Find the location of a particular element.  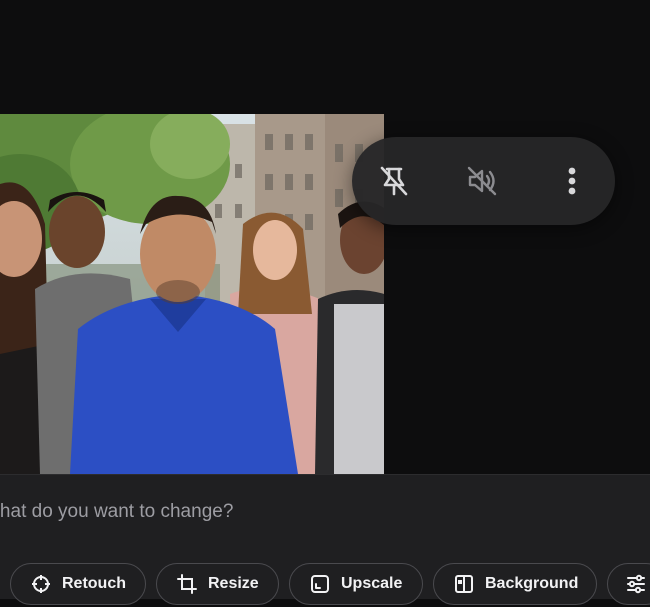

chip-label: Background is located at coordinates (532, 583).